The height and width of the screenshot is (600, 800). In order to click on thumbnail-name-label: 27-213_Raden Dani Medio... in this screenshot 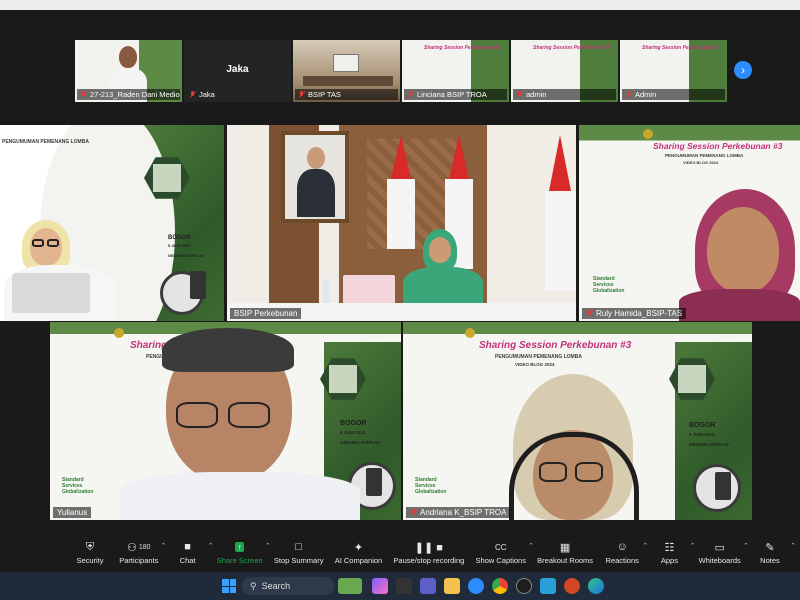, I will do `click(128, 94)`.